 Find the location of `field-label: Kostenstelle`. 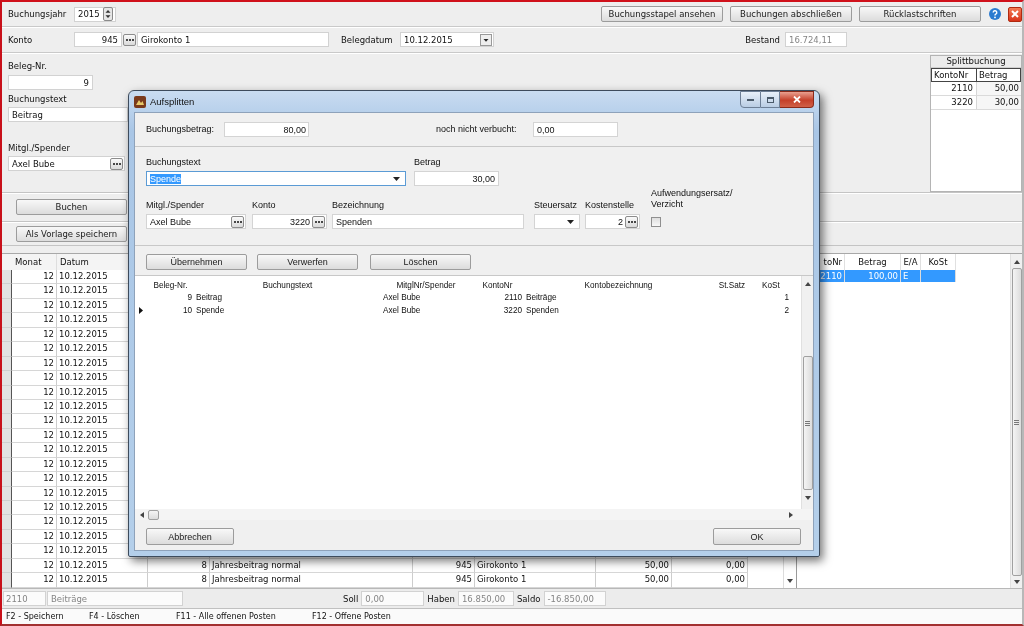

field-label: Kostenstelle is located at coordinates (610, 205).